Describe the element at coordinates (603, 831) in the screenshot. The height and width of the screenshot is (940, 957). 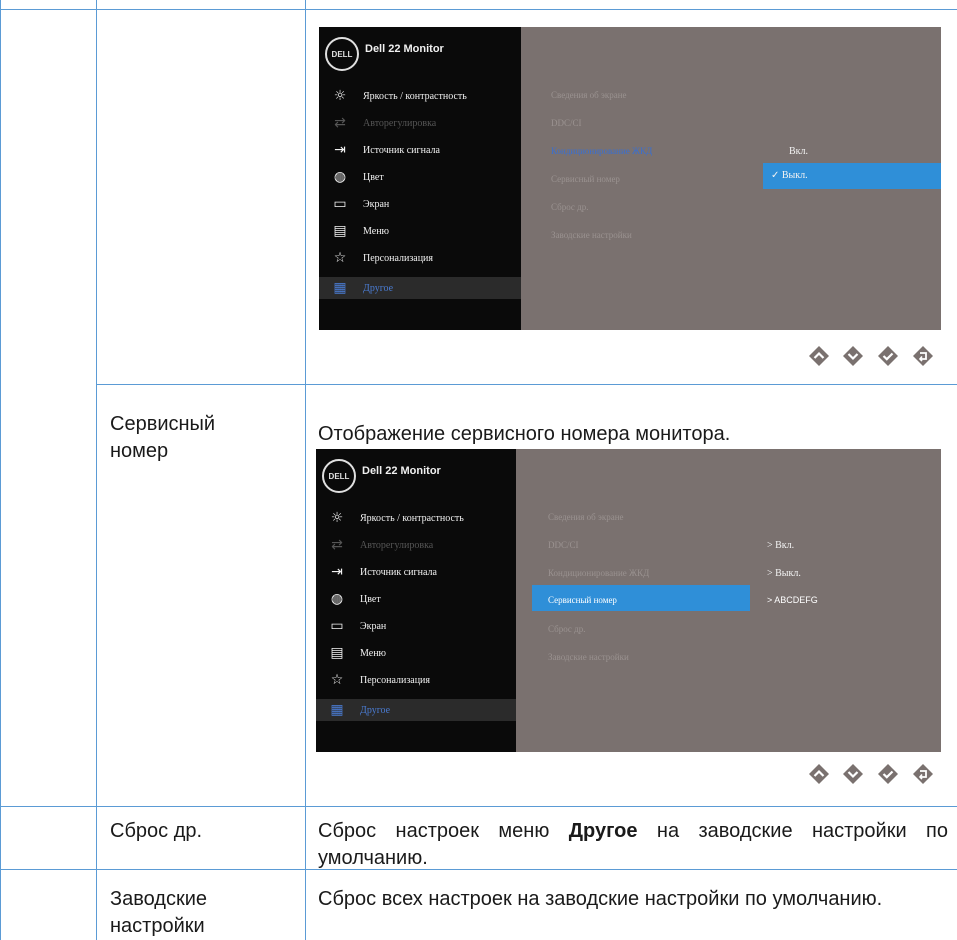
I see `menu-name-bold: Другое` at that location.